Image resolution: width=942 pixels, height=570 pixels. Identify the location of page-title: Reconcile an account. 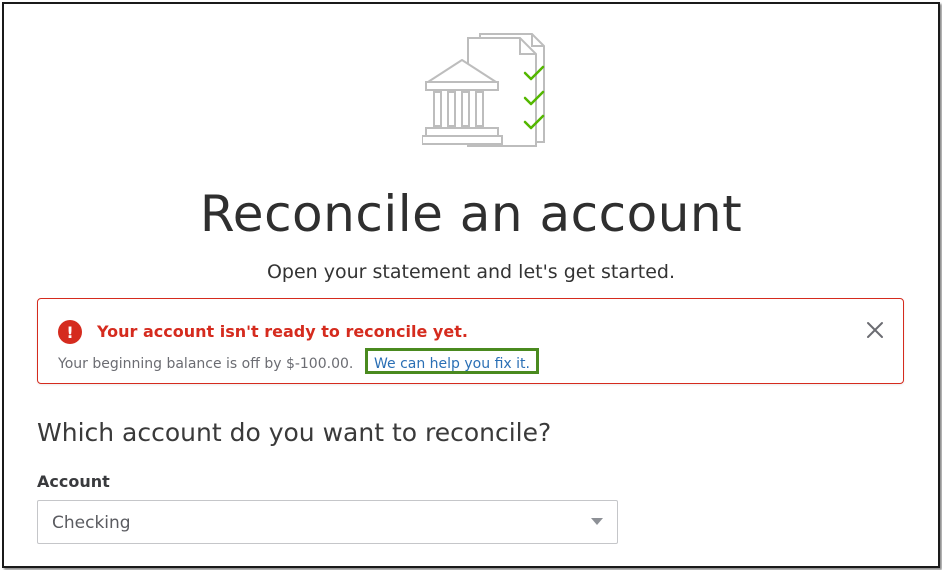
(471, 214).